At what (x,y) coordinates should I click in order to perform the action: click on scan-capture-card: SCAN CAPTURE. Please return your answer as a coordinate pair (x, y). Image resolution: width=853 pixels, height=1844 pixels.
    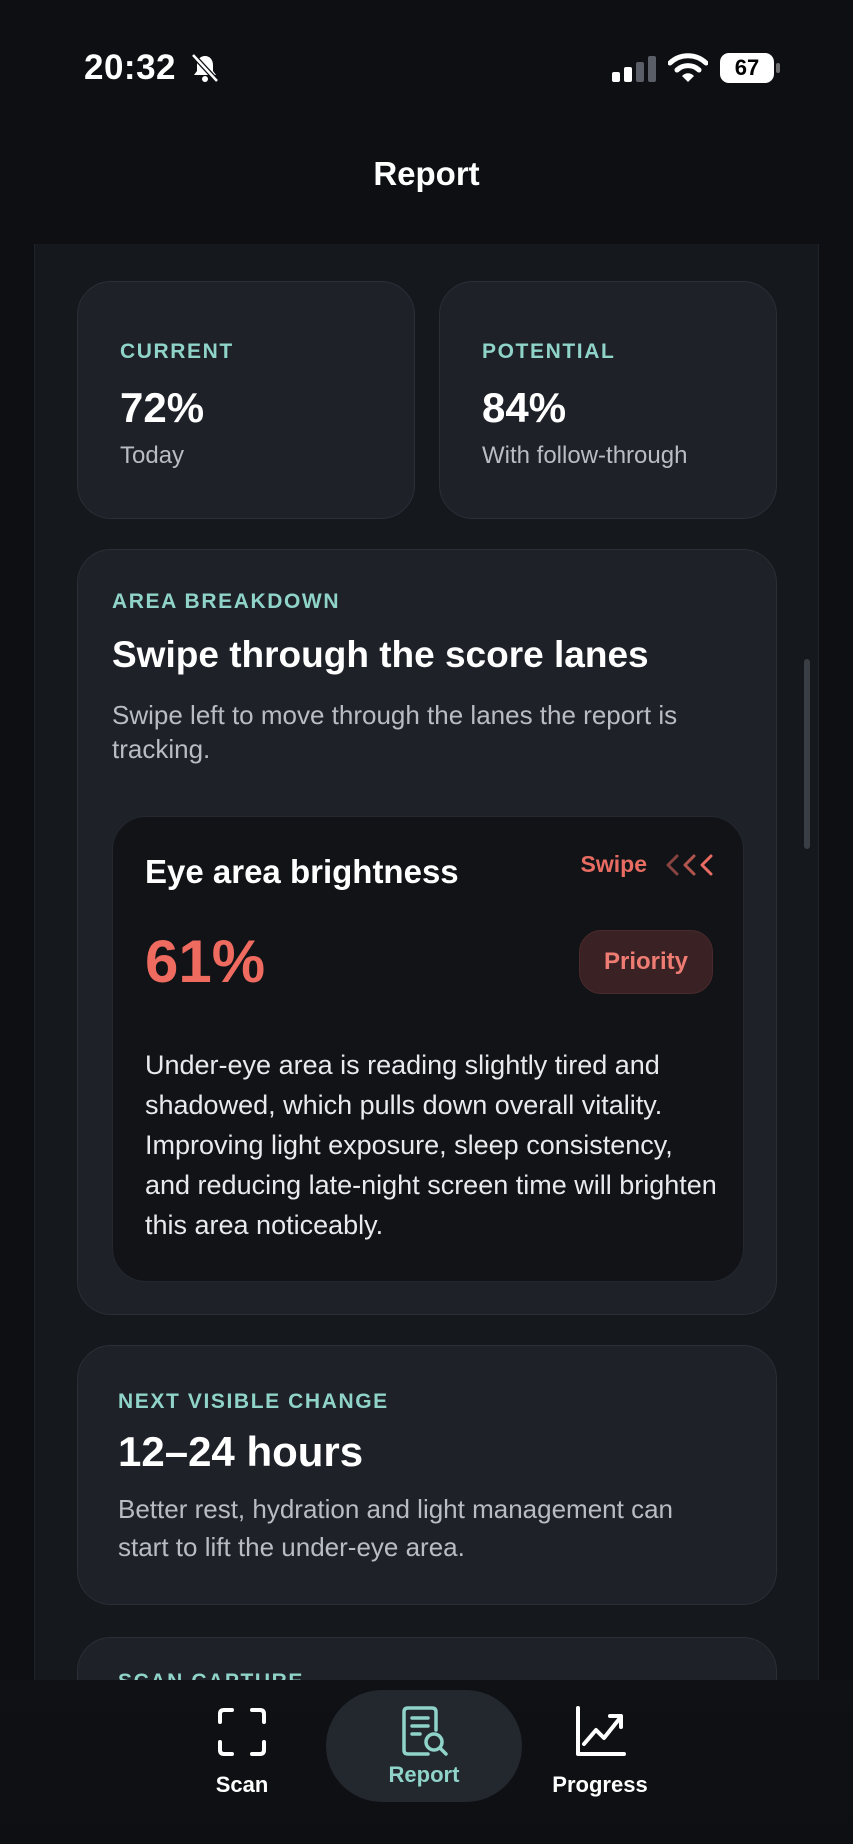
    Looking at the image, I should click on (427, 1658).